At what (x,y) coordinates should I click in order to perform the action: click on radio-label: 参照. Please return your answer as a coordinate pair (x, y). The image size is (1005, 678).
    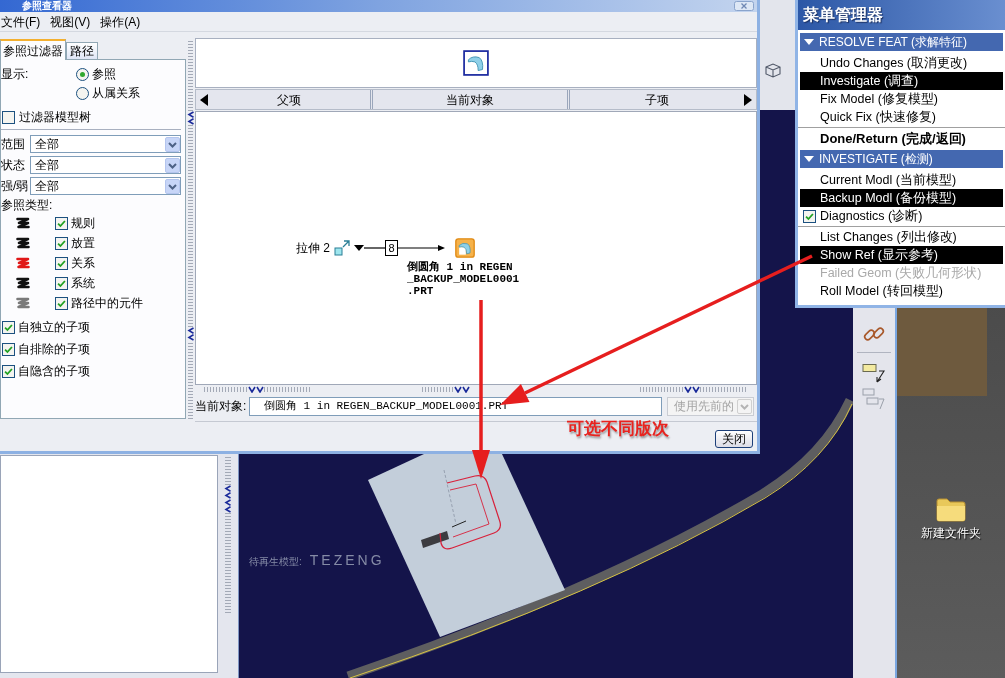
    Looking at the image, I should click on (104, 74).